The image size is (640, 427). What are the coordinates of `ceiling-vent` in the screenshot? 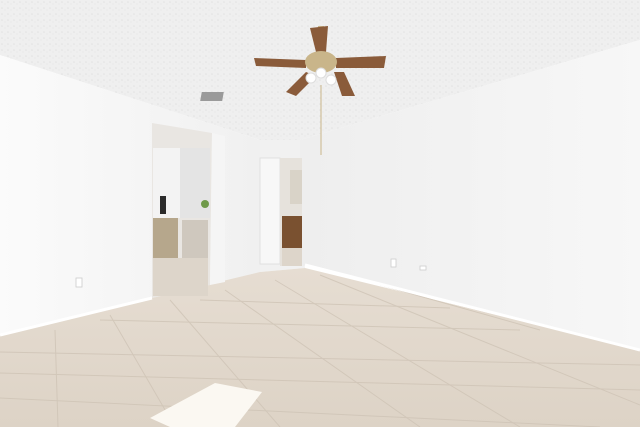 It's located at (212, 96).